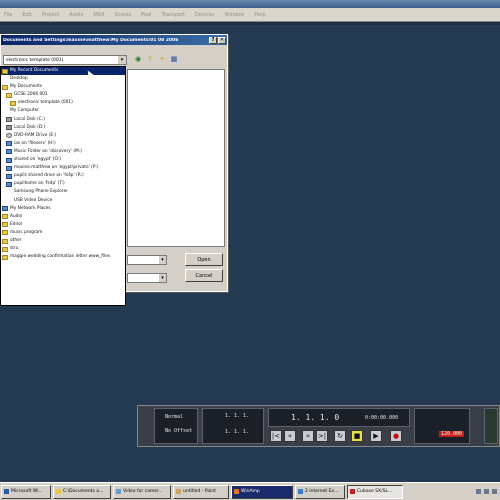 The height and width of the screenshot is (500, 500). I want to click on location-item: Local Disk (C:), so click(63, 120).